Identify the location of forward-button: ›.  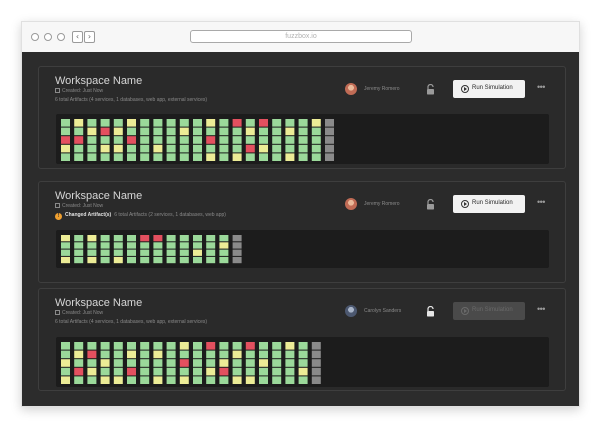
(89, 37).